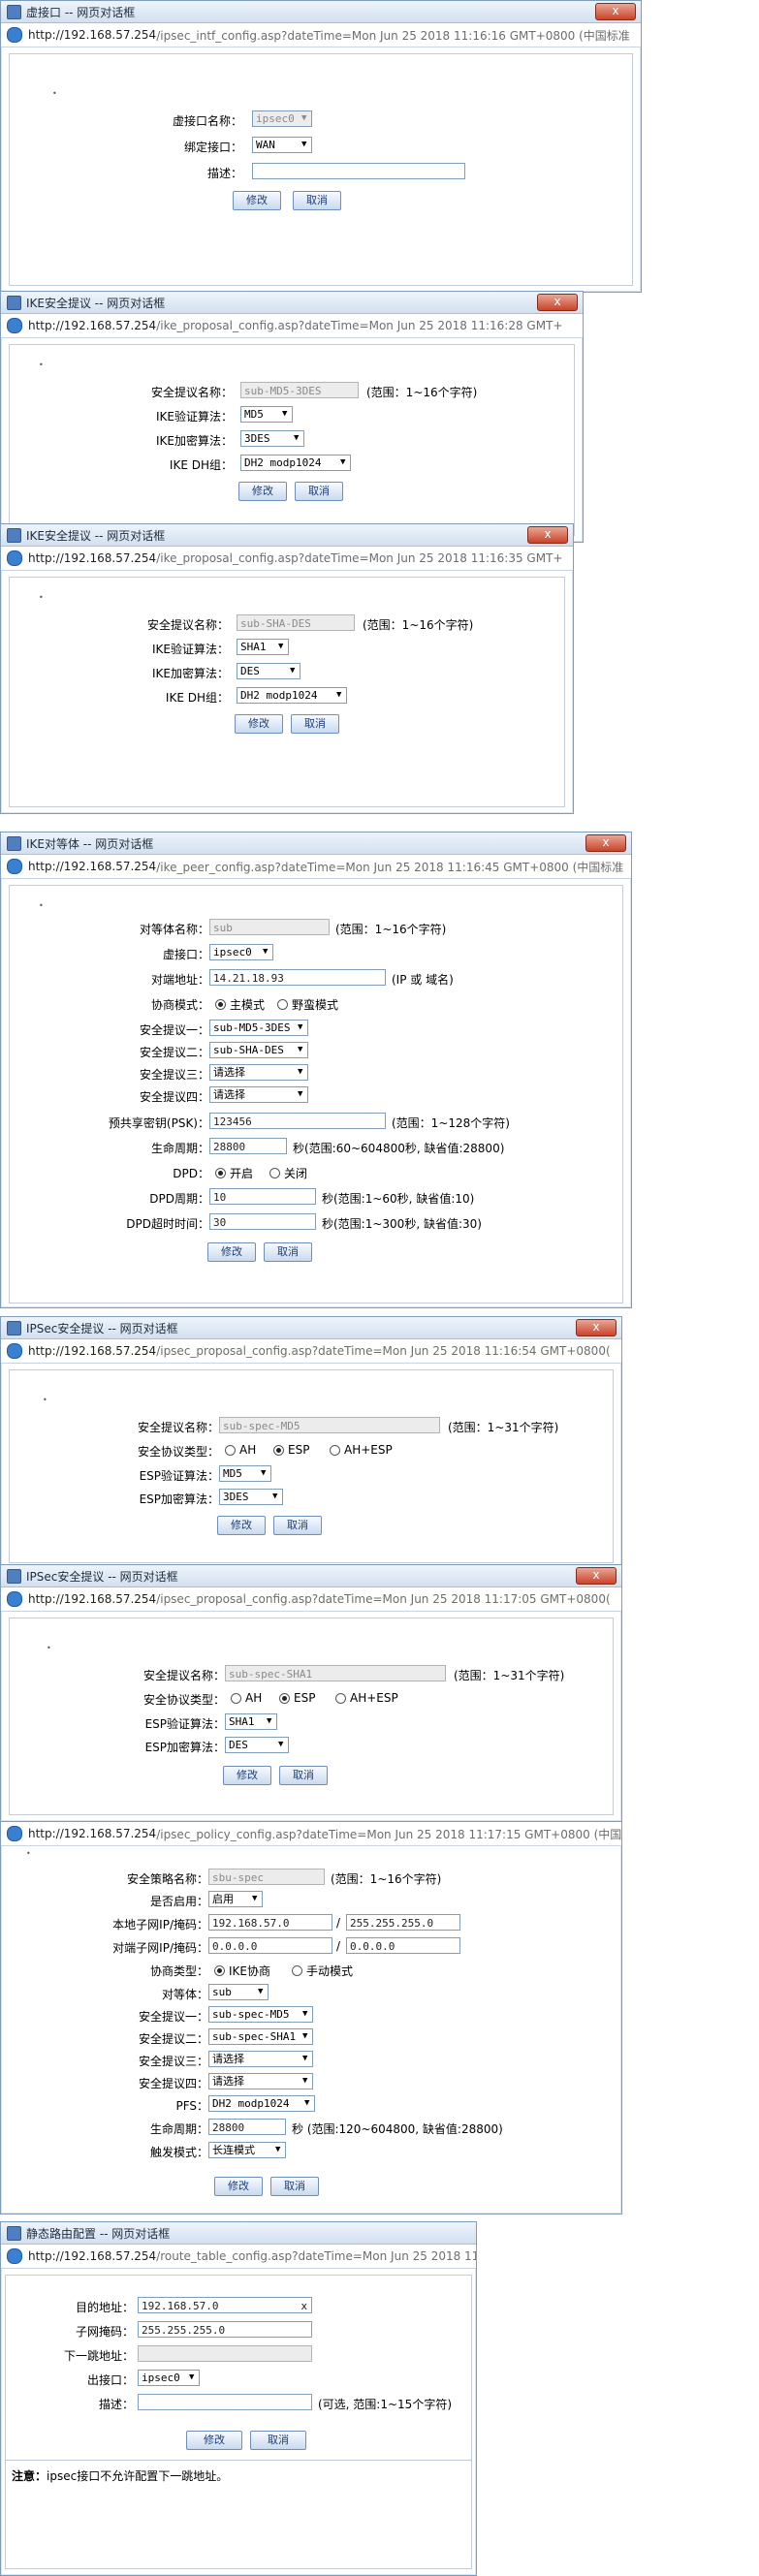 This screenshot has height=2576, width=759. What do you see at coordinates (241, 952) in the screenshot?
I see `virtual-interface-select: ipsec0 ▼` at bounding box center [241, 952].